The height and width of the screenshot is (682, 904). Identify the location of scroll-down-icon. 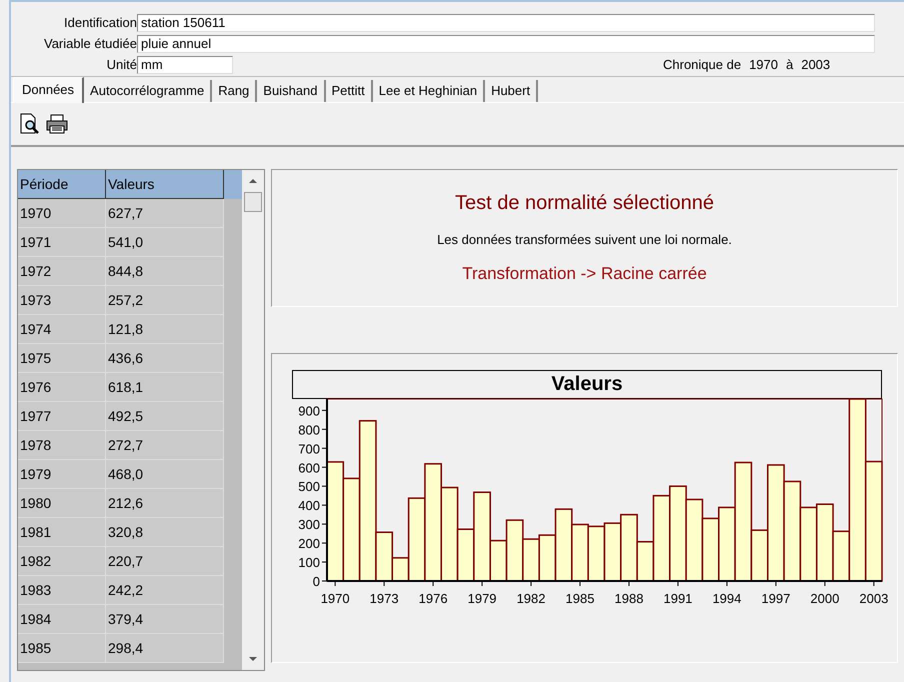
(253, 659).